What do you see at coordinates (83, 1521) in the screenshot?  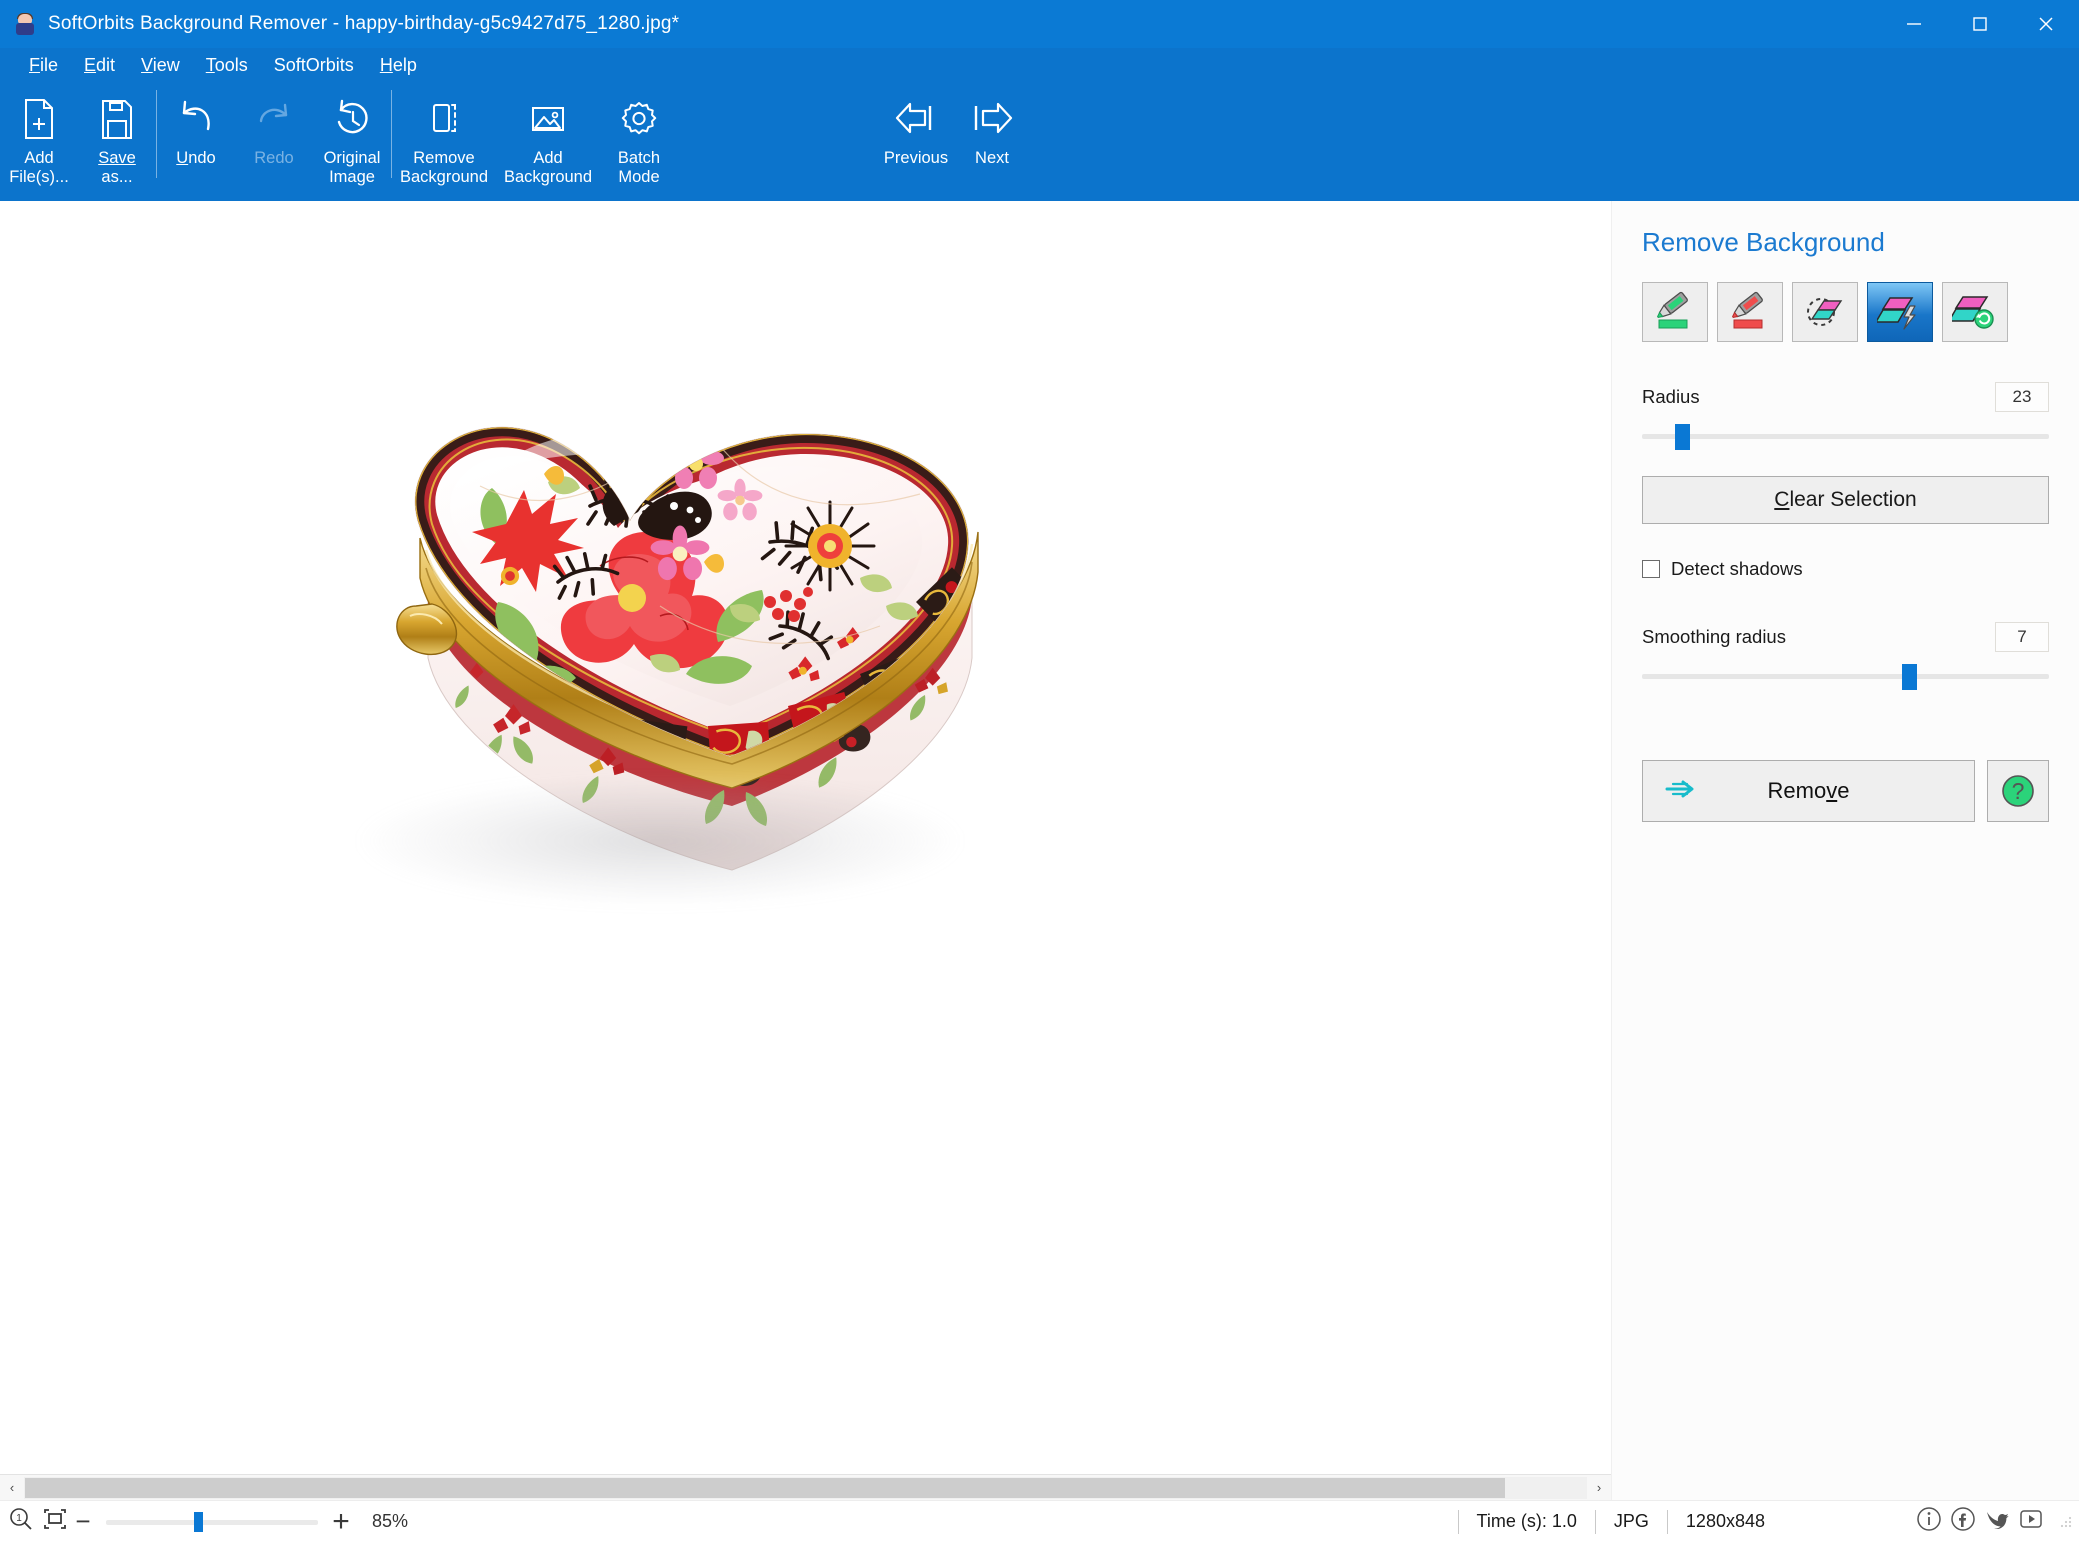 I see `zoom-out-button: −` at bounding box center [83, 1521].